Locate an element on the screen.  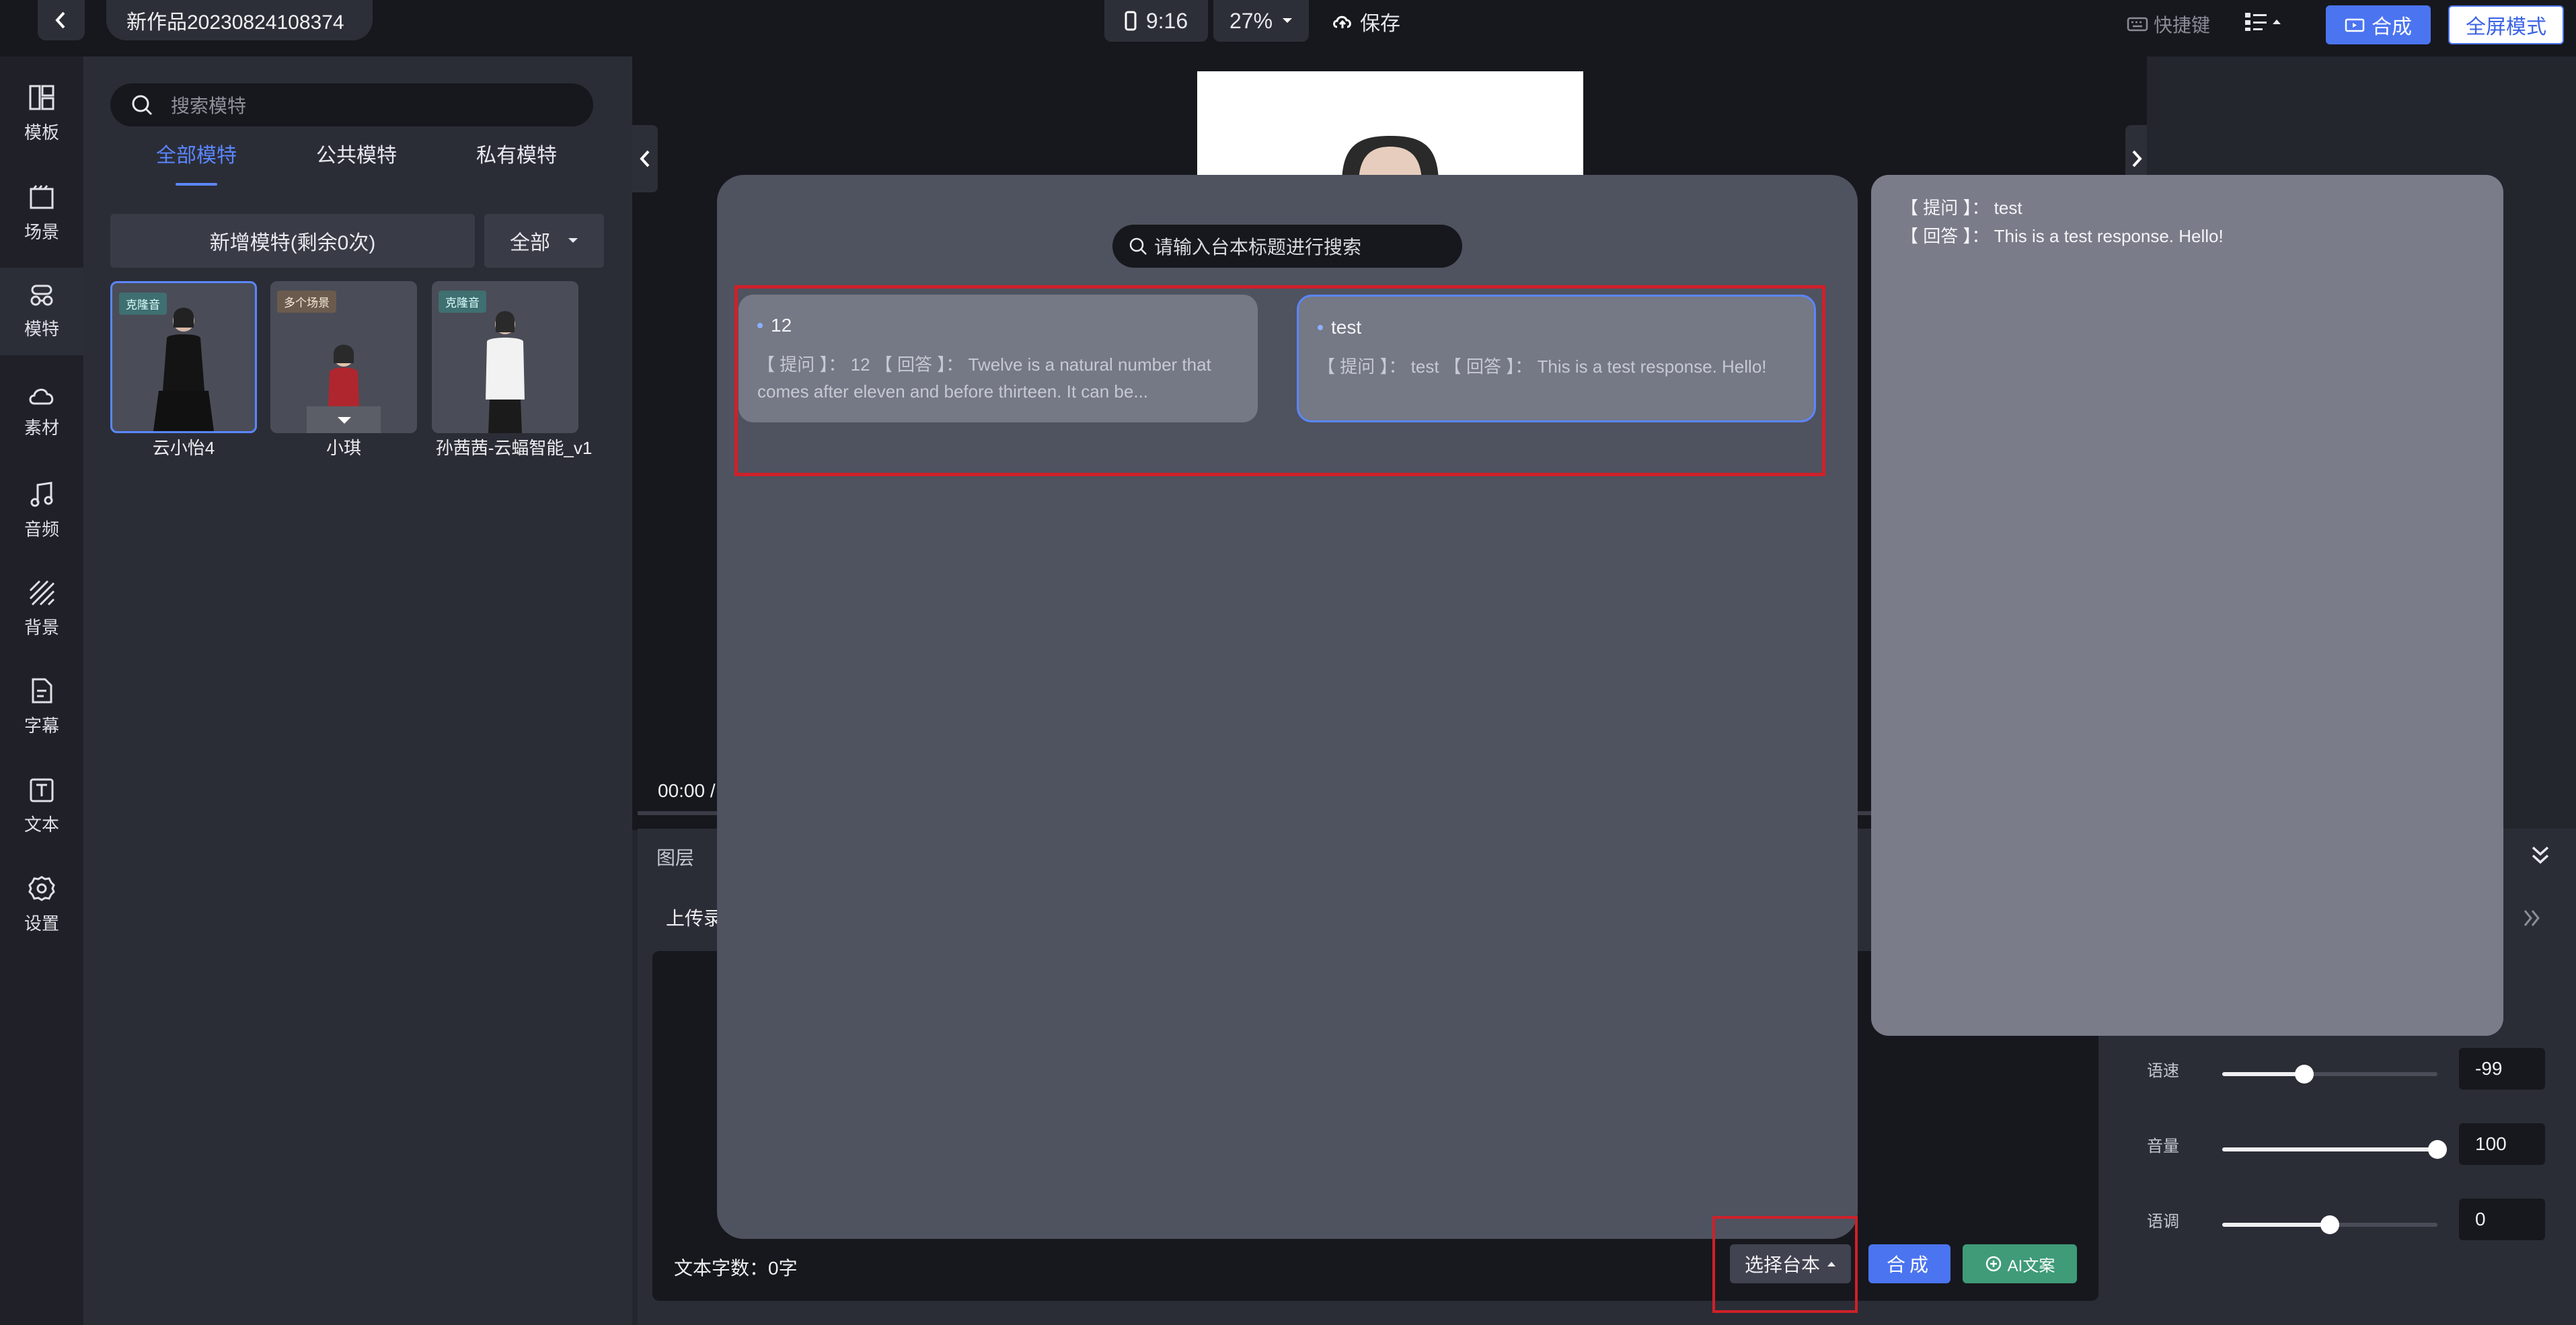
add-model-button: 新增模特(剩余0次) is located at coordinates (292, 241).